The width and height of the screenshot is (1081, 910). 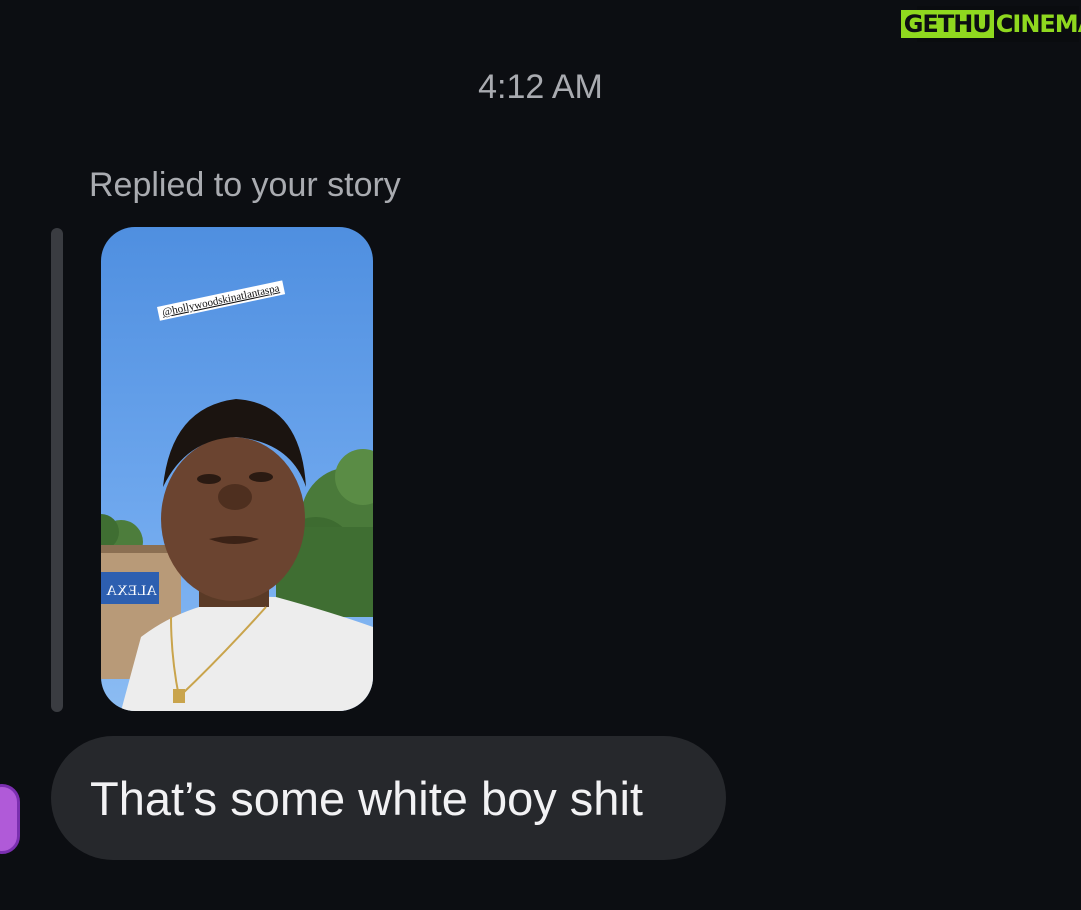 I want to click on story-preview: ALEXA @hollywoodskinatlantaspa, so click(x=237, y=469).